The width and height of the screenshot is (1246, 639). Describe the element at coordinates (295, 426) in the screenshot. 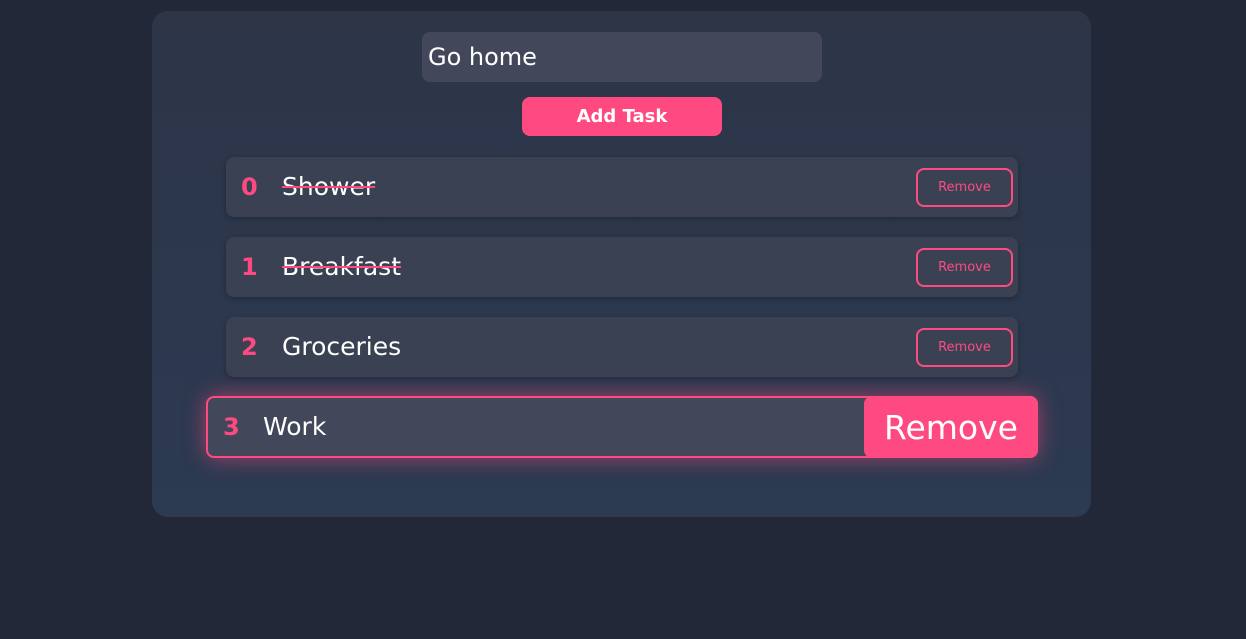

I see `task-text: Work` at that location.